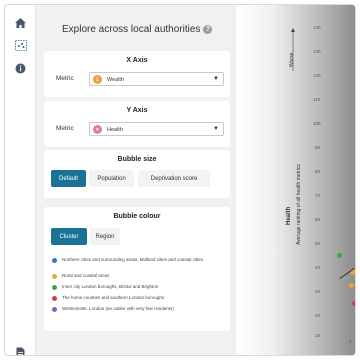 Image resolution: width=360 pixels, height=360 pixels. What do you see at coordinates (318, 243) in the screenshot?
I see `y-tick-label: 50` at bounding box center [318, 243].